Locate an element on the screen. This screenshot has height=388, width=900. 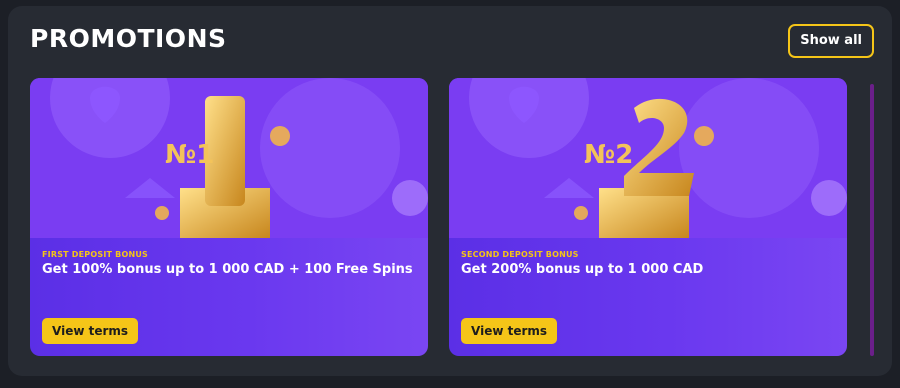
promotion-badge-2: №2 is located at coordinates (608, 155).